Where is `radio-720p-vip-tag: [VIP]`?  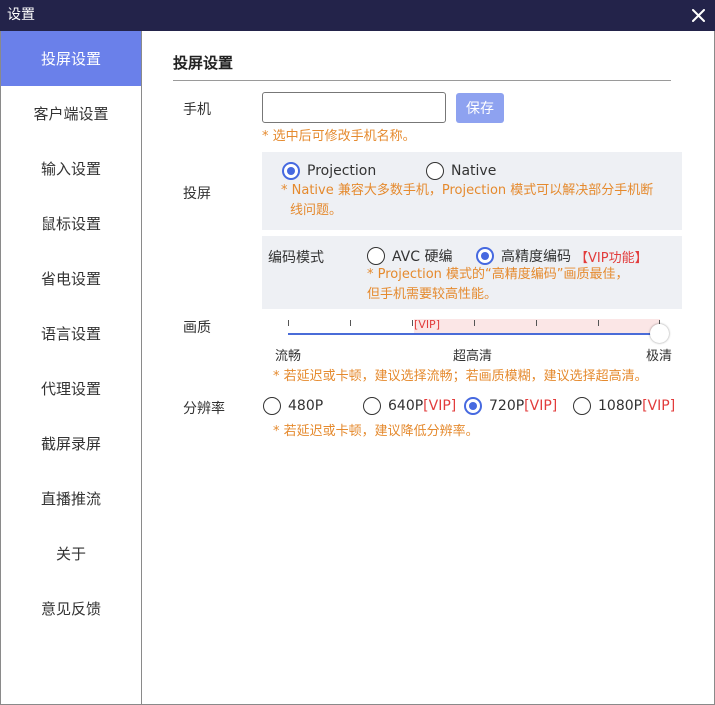 radio-720p-vip-tag: [VIP] is located at coordinates (541, 406).